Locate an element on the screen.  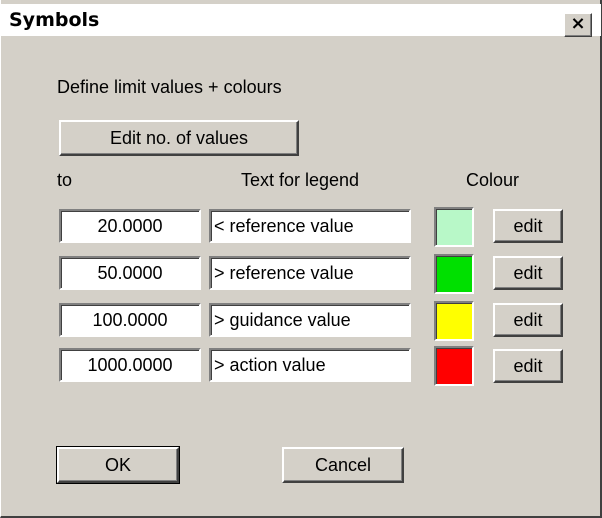
dialog-heading: Define limit values + colours is located at coordinates (169, 87).